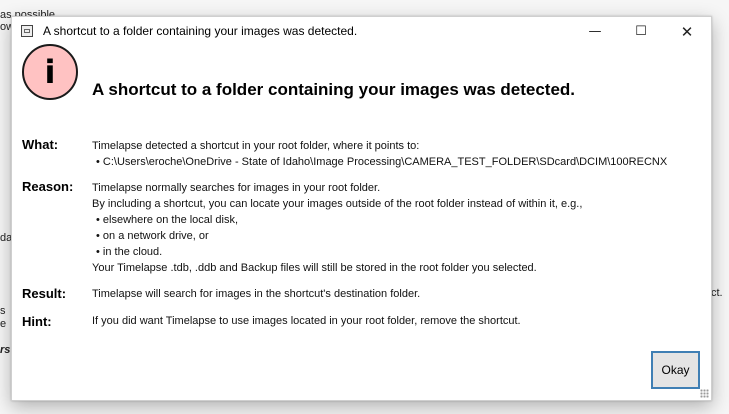 This screenshot has width=729, height=414. I want to click on info-icon: i, so click(50, 72).